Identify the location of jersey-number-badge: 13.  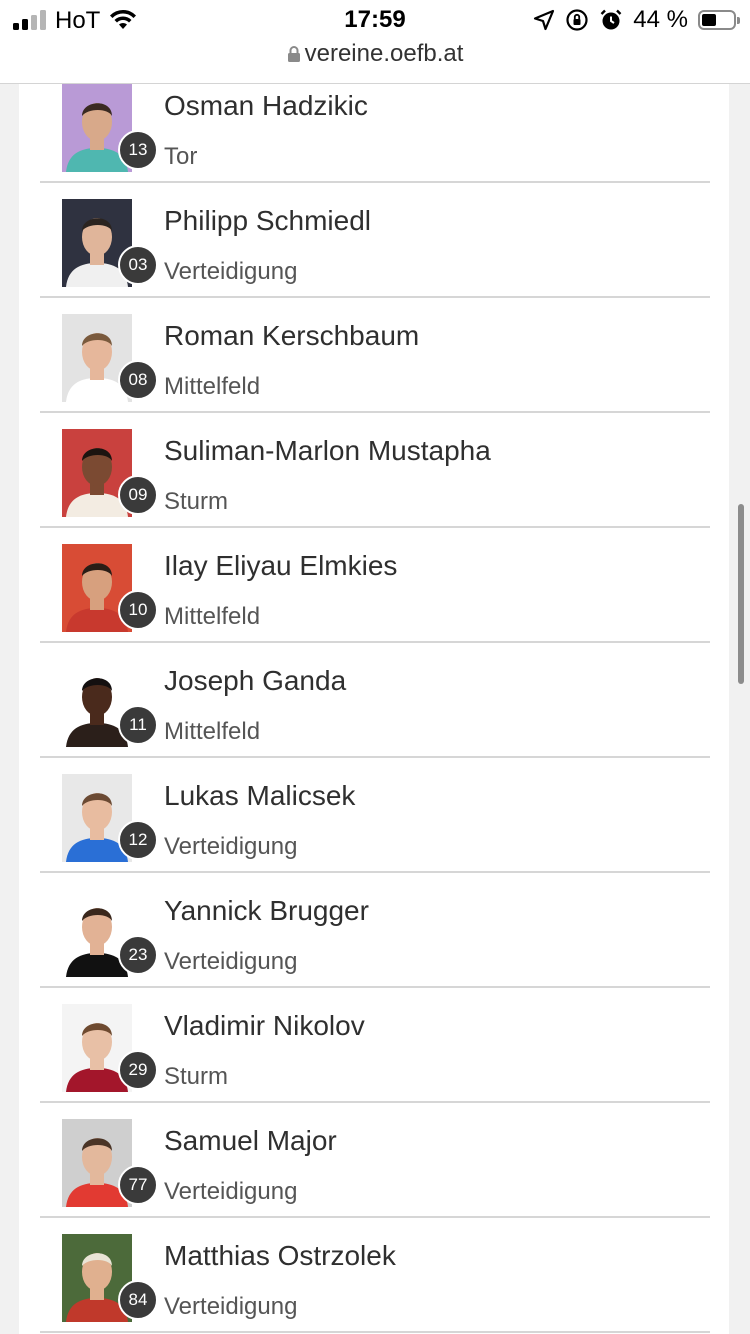
(138, 150).